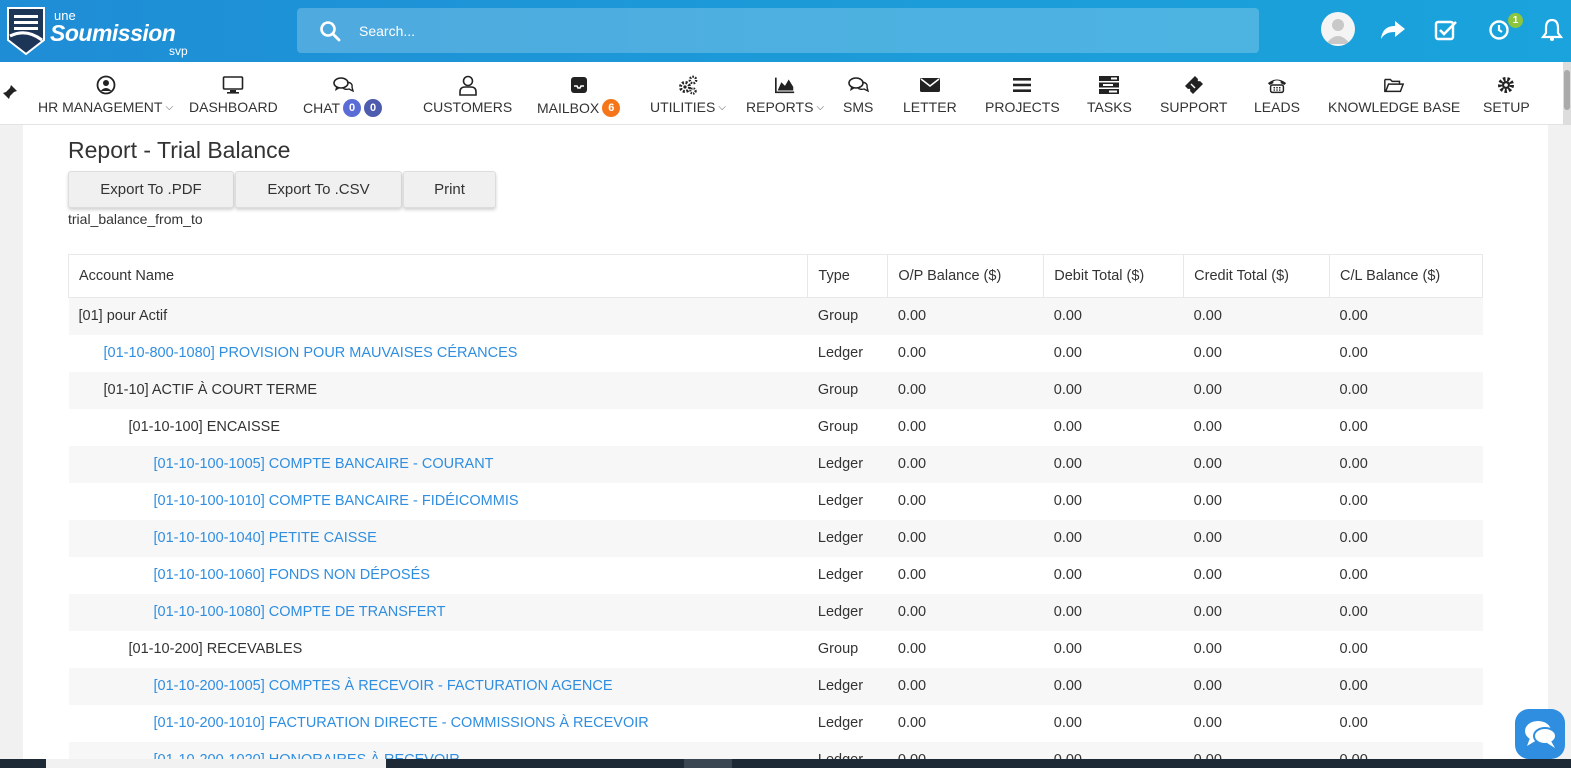 The image size is (1571, 768). I want to click on column-header-type: Type, so click(848, 276).